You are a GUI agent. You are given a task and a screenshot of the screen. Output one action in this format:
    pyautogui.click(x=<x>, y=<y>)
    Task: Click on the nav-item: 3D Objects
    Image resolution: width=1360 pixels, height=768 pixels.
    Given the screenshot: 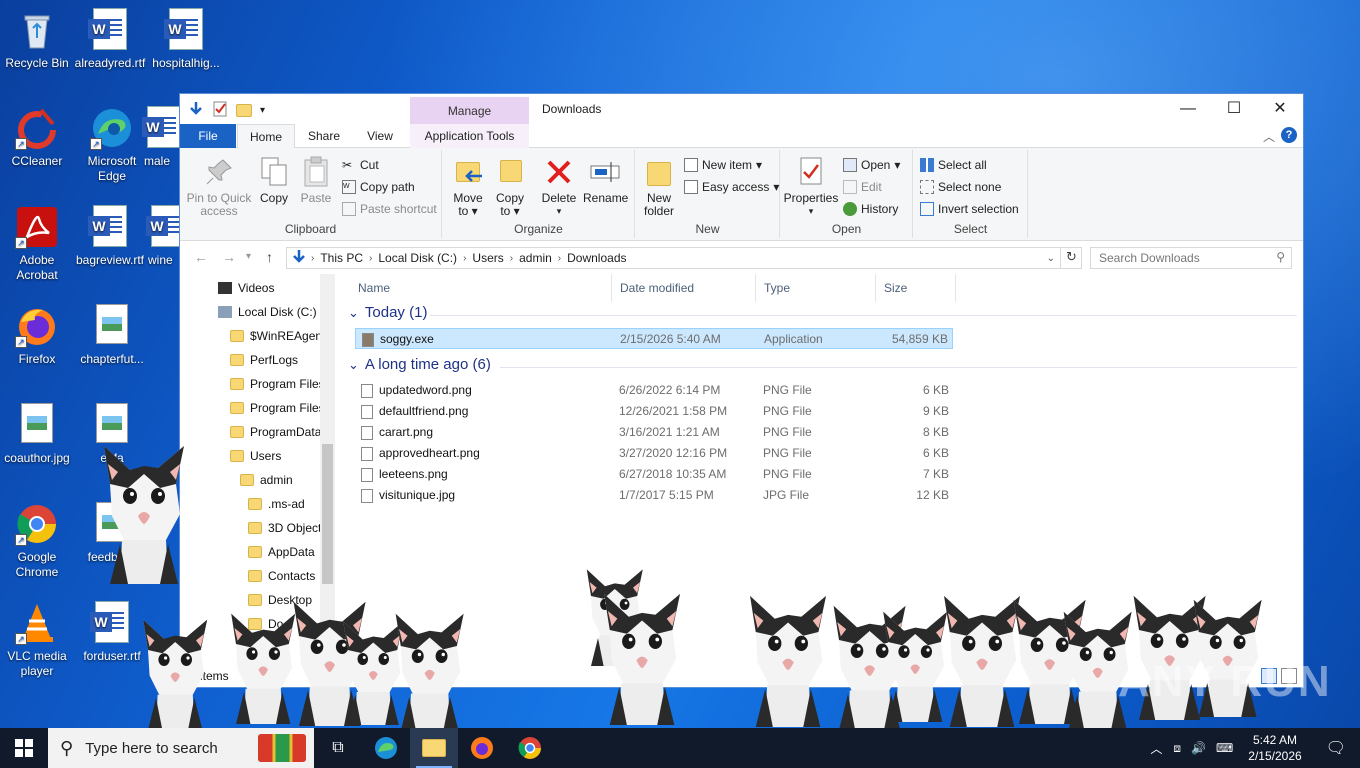 What is the action you would take?
    pyautogui.click(x=287, y=528)
    